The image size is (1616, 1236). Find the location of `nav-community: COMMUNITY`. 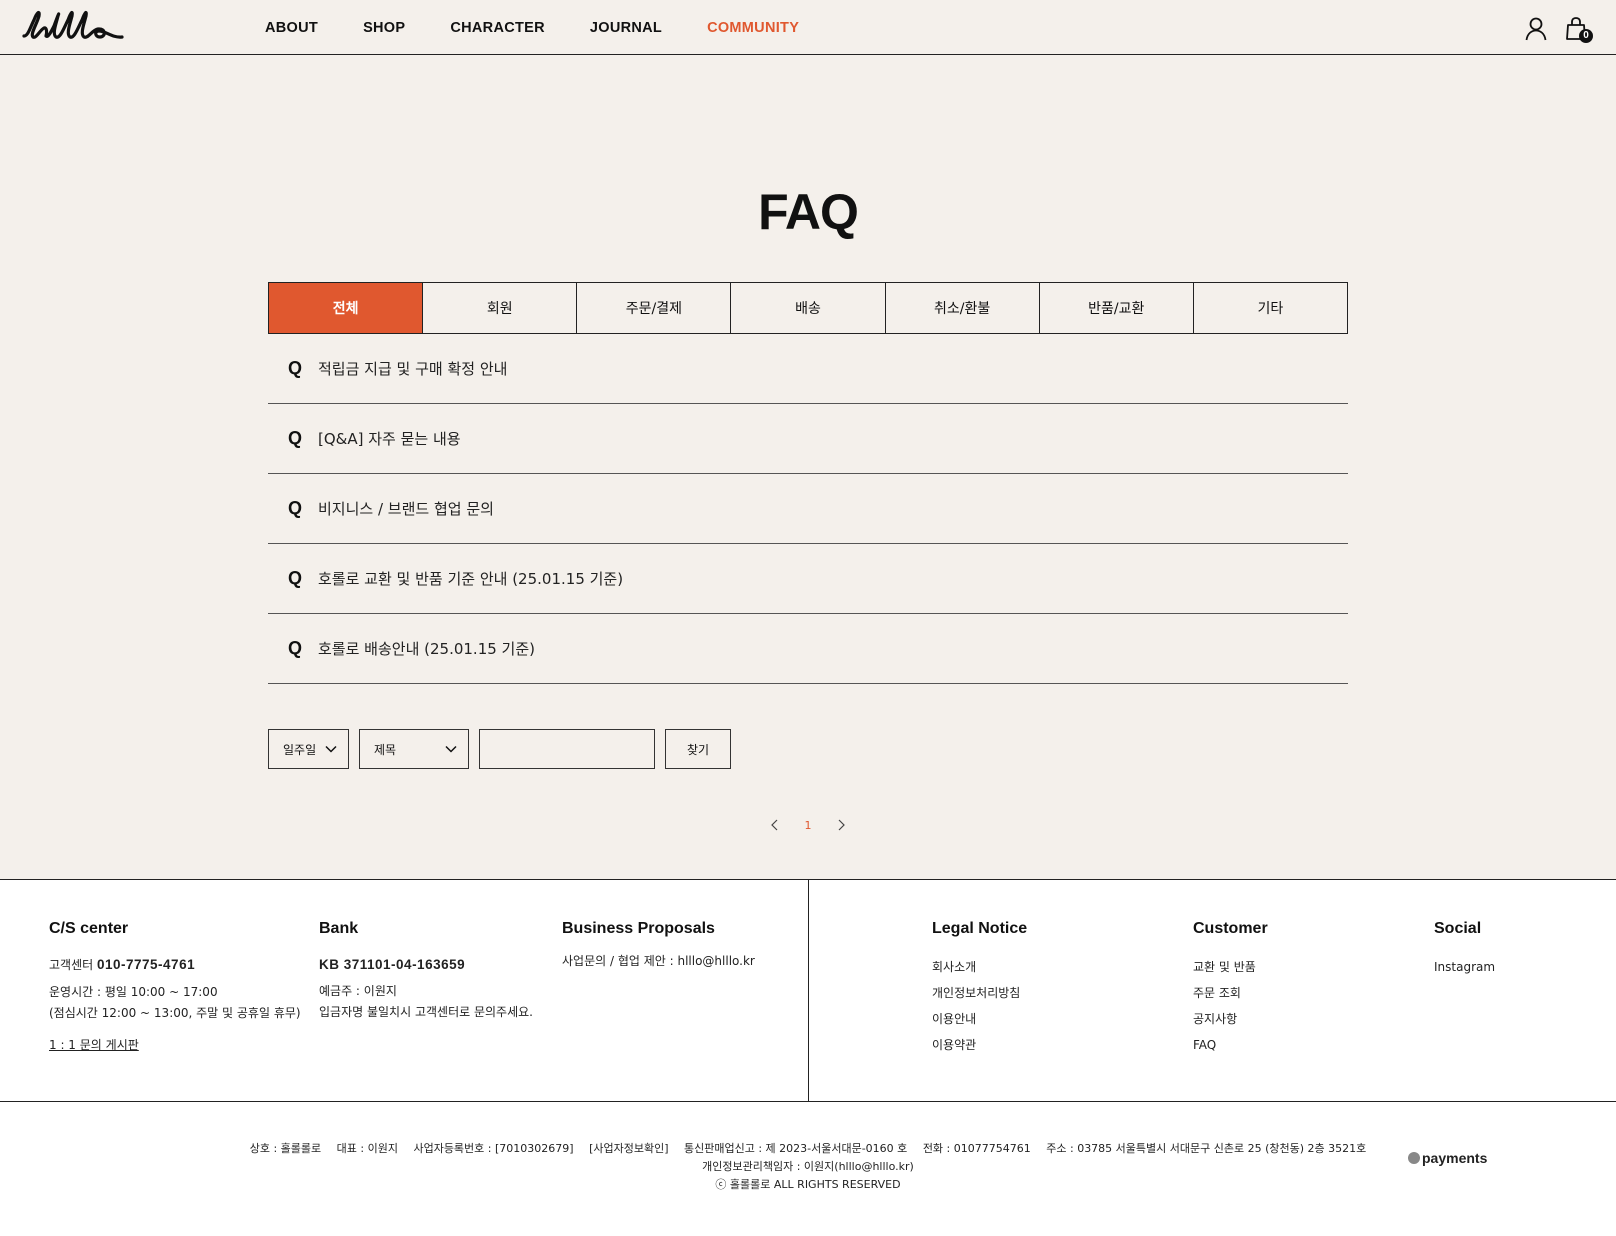

nav-community: COMMUNITY is located at coordinates (753, 28).